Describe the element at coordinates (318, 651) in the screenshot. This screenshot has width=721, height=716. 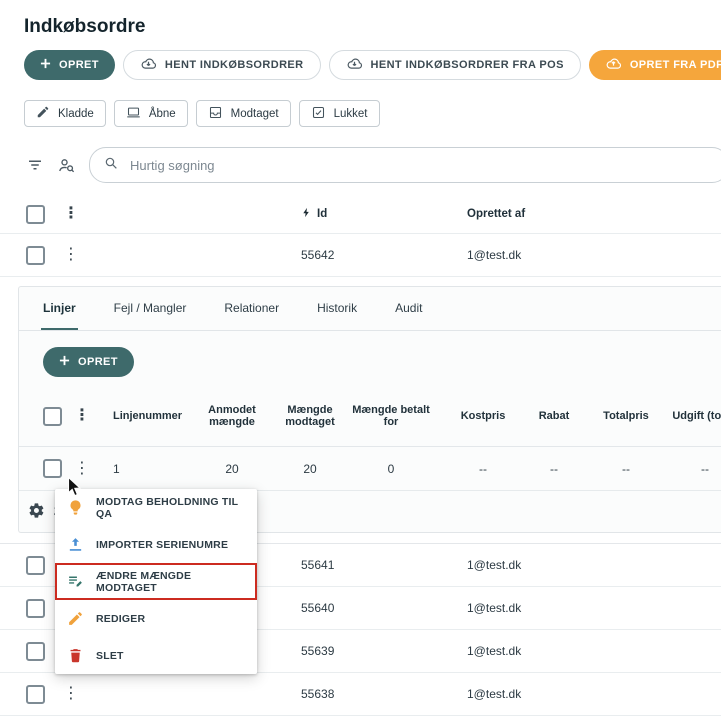
I see `order-id: 55639` at that location.